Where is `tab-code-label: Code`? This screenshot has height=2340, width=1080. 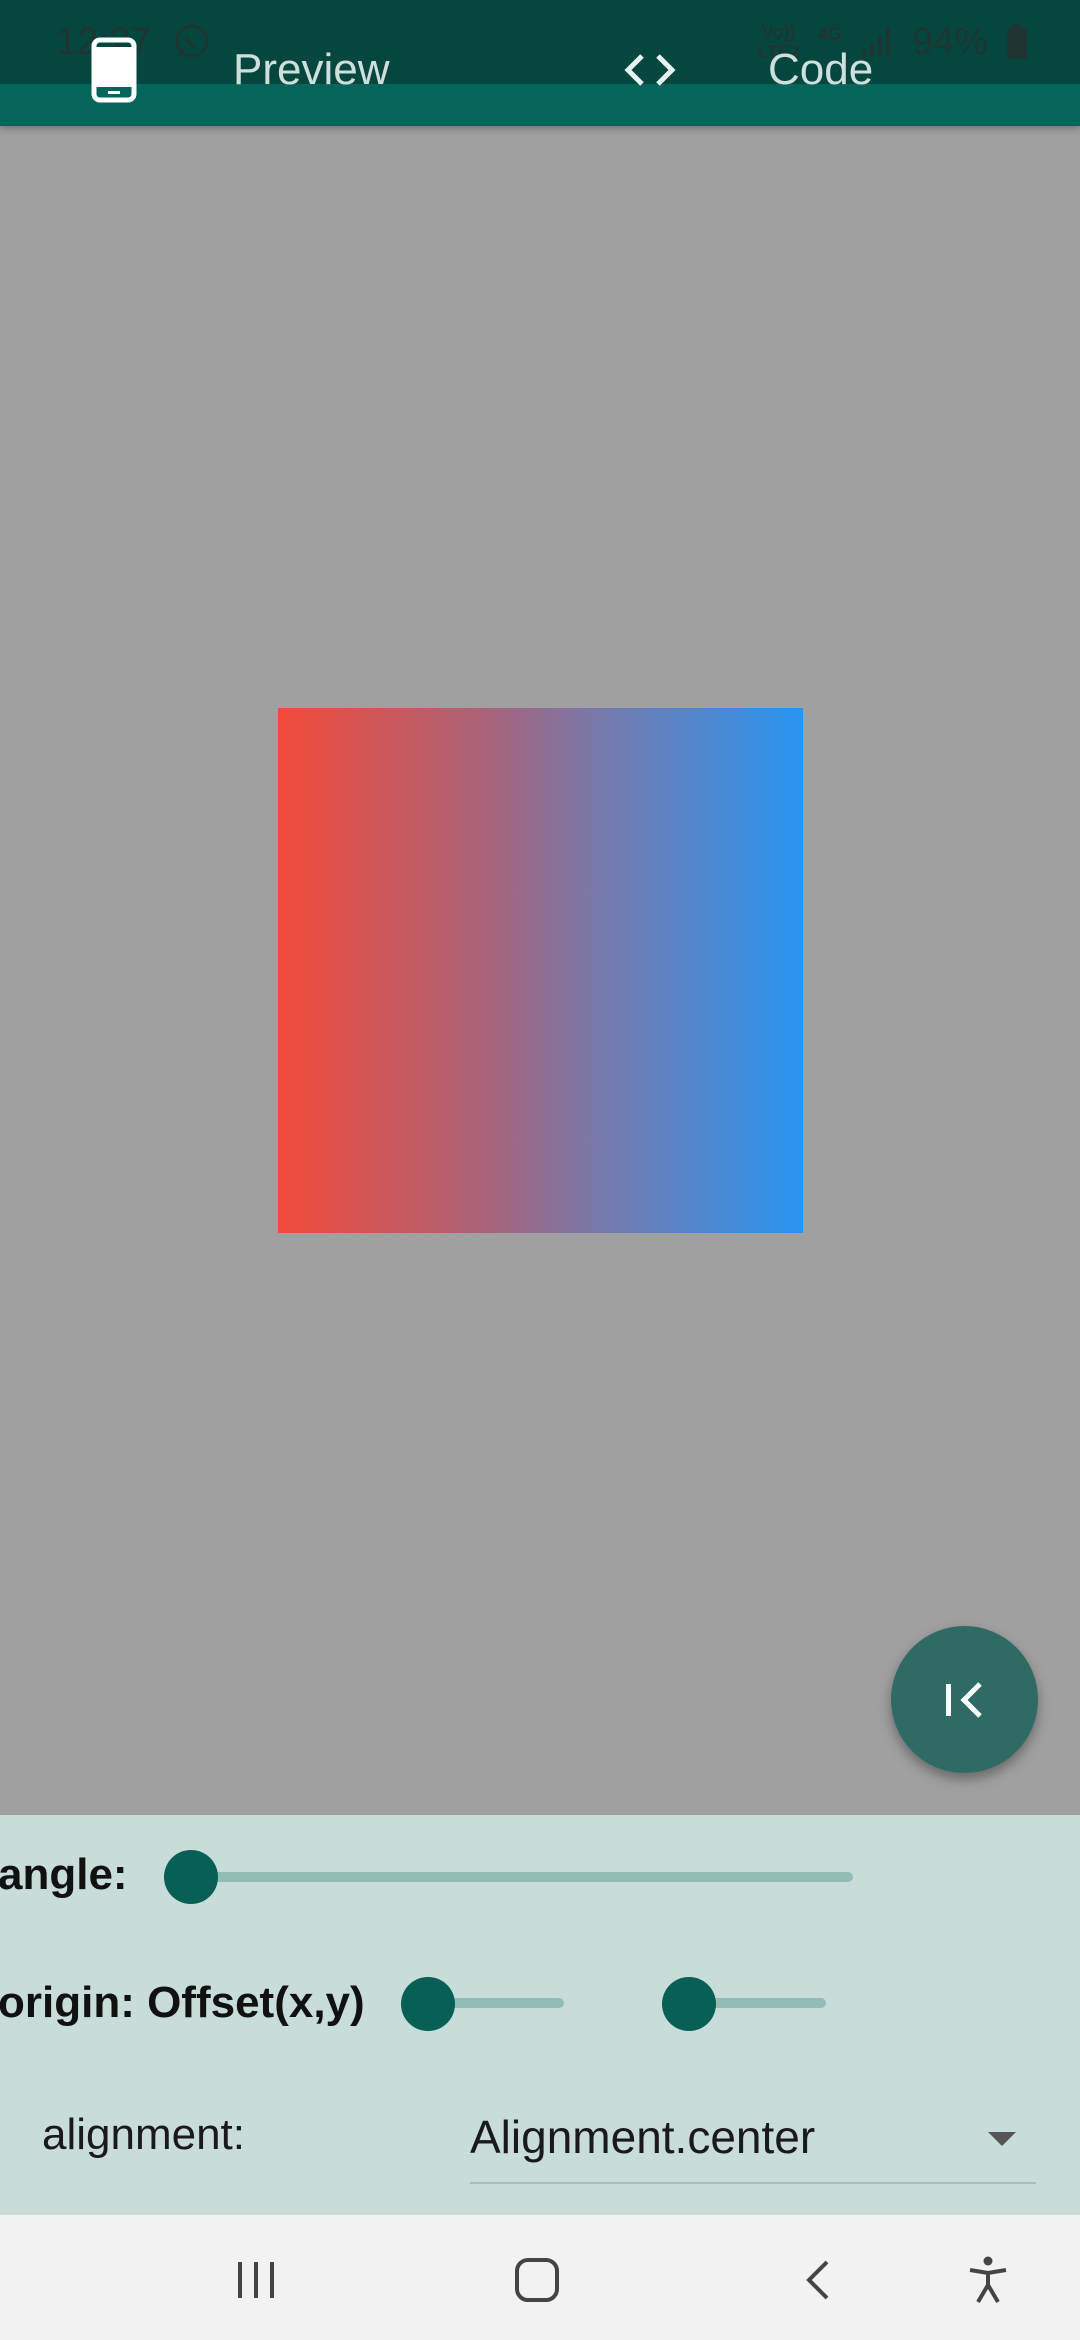
tab-code-label: Code is located at coordinates (821, 69).